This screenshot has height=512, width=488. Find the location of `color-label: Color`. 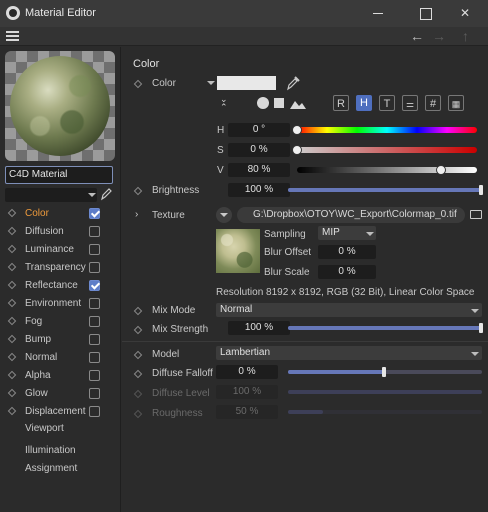

color-label: Color is located at coordinates (164, 83).